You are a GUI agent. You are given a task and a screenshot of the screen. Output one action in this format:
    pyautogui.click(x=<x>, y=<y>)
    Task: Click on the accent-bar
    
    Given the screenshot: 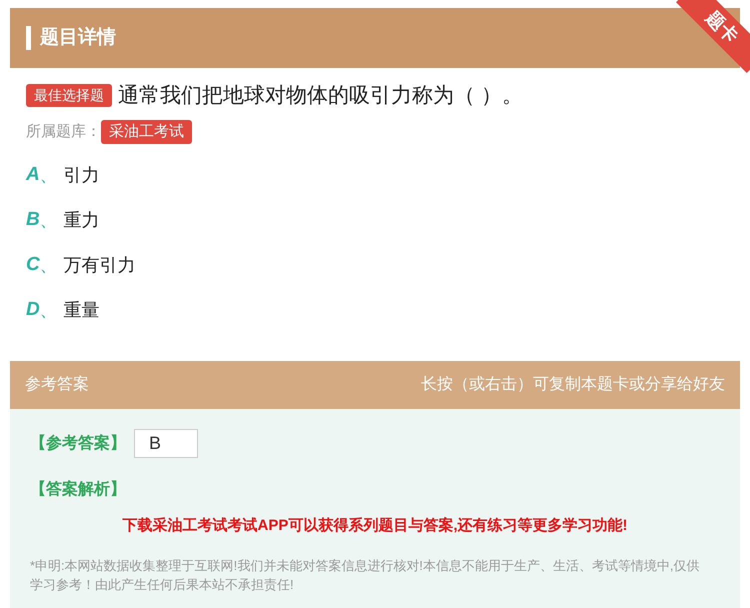 What is the action you would take?
    pyautogui.click(x=28, y=38)
    